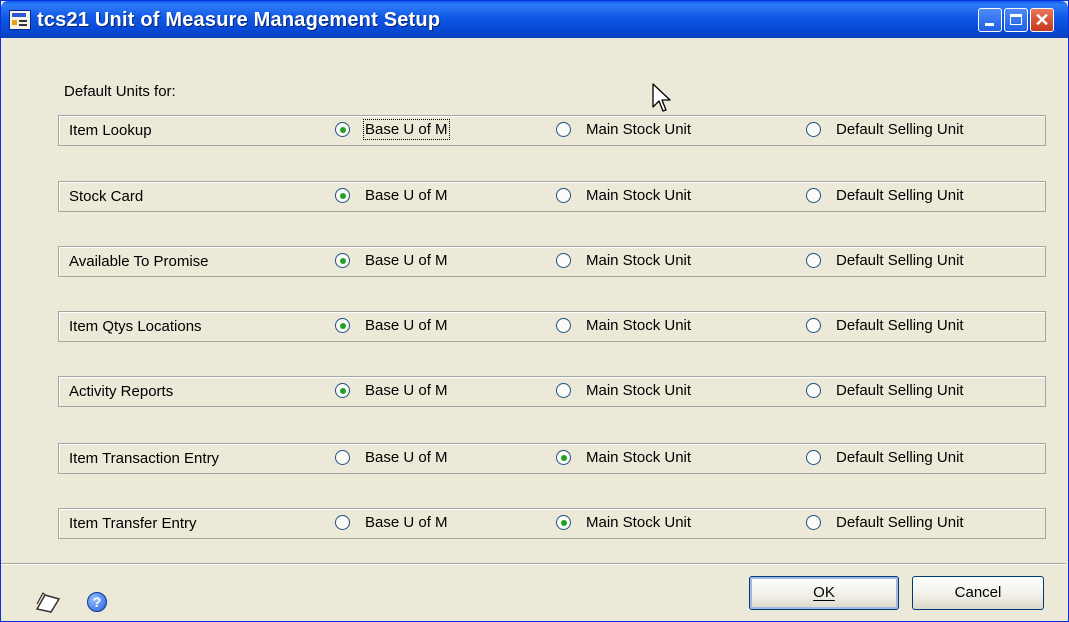 The width and height of the screenshot is (1069, 622). Describe the element at coordinates (239, 20) in the screenshot. I see `window-title: tcs21 Unit of Measure Management Setup` at that location.